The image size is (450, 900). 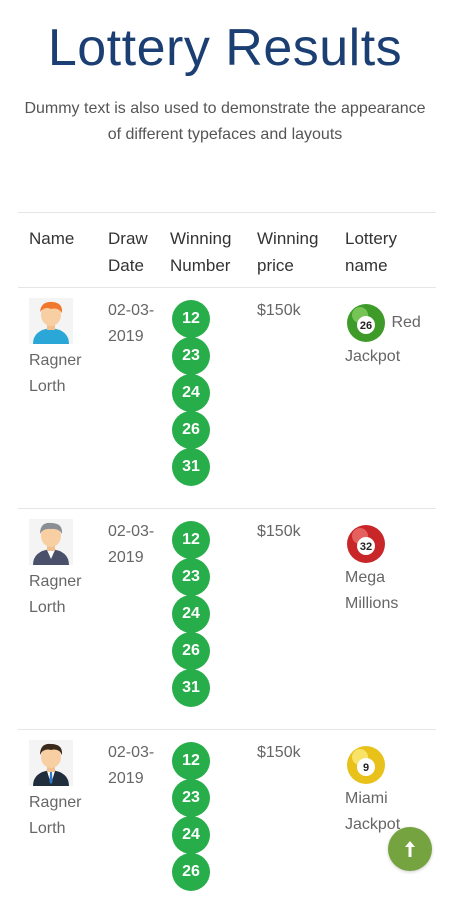 I want to click on column-header-lottery-name: Lottery name, so click(x=371, y=252).